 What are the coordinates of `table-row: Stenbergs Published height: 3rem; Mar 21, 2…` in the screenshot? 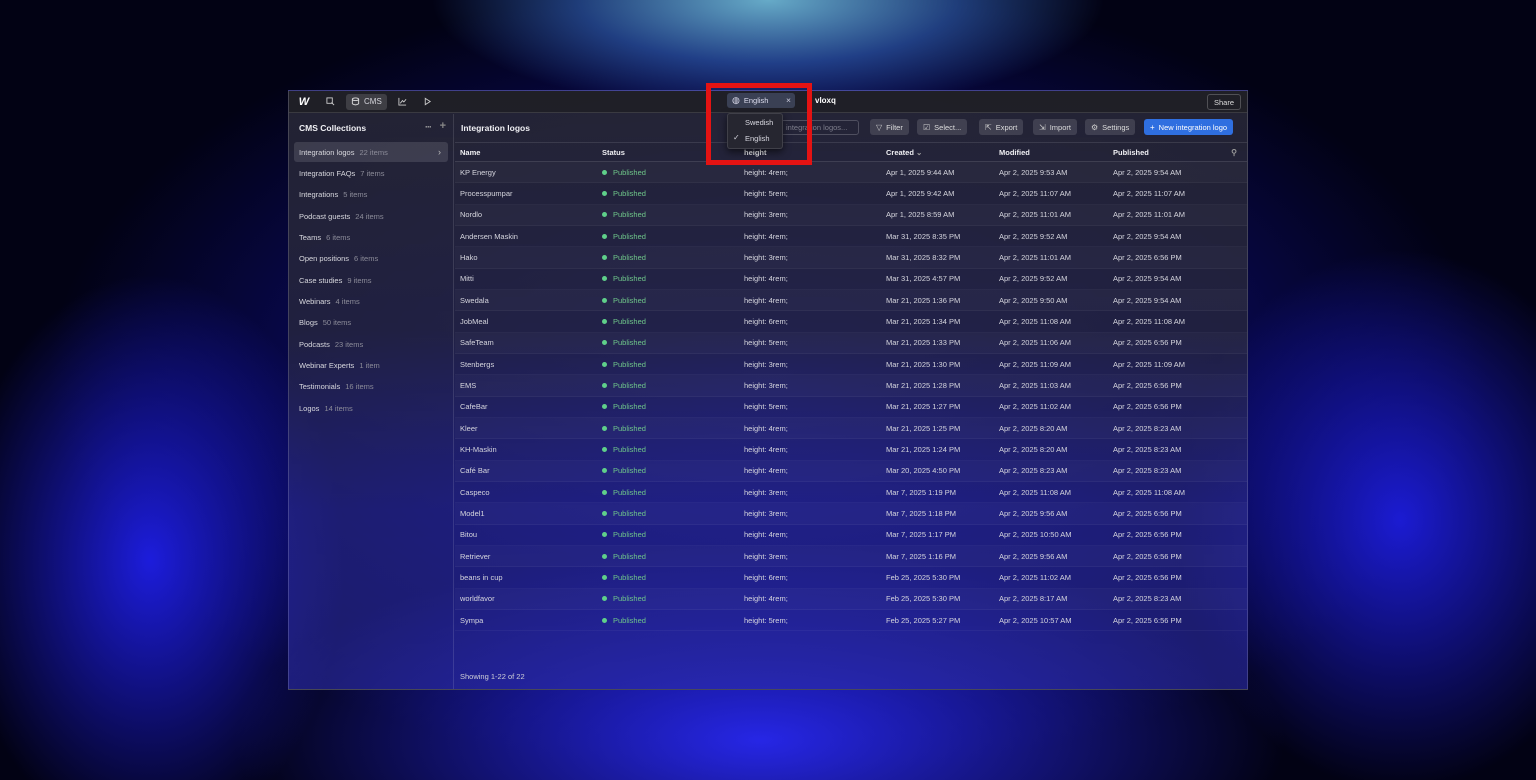 It's located at (851, 365).